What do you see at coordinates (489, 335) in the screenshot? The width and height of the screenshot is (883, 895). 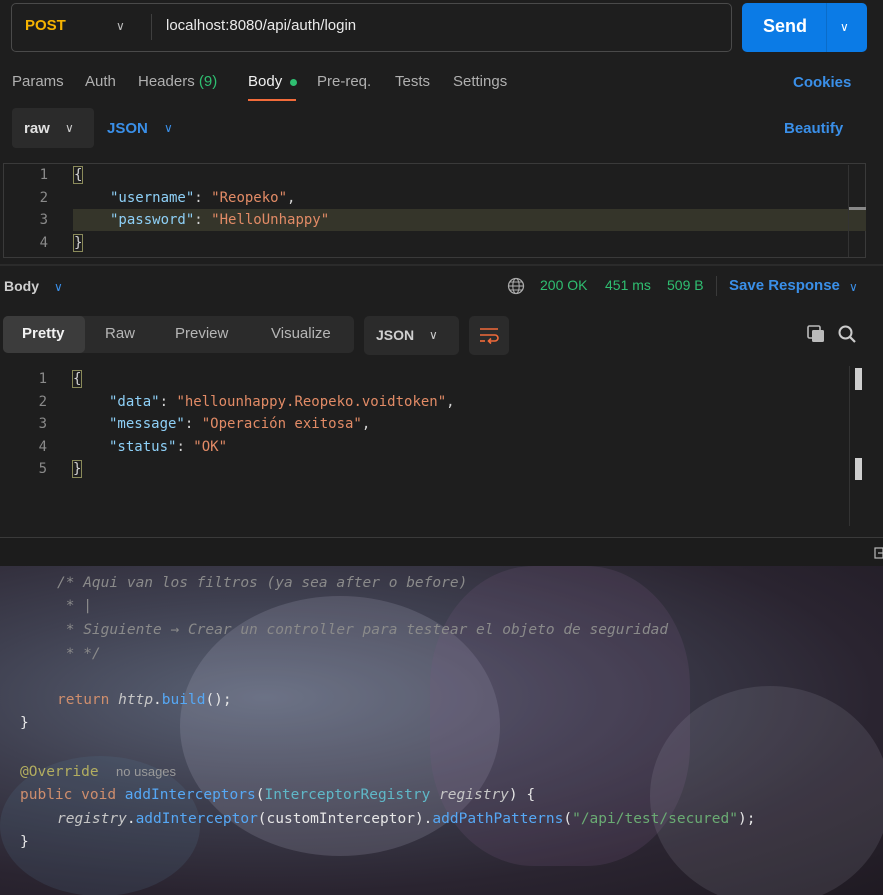 I see `wrap-lines-icon` at bounding box center [489, 335].